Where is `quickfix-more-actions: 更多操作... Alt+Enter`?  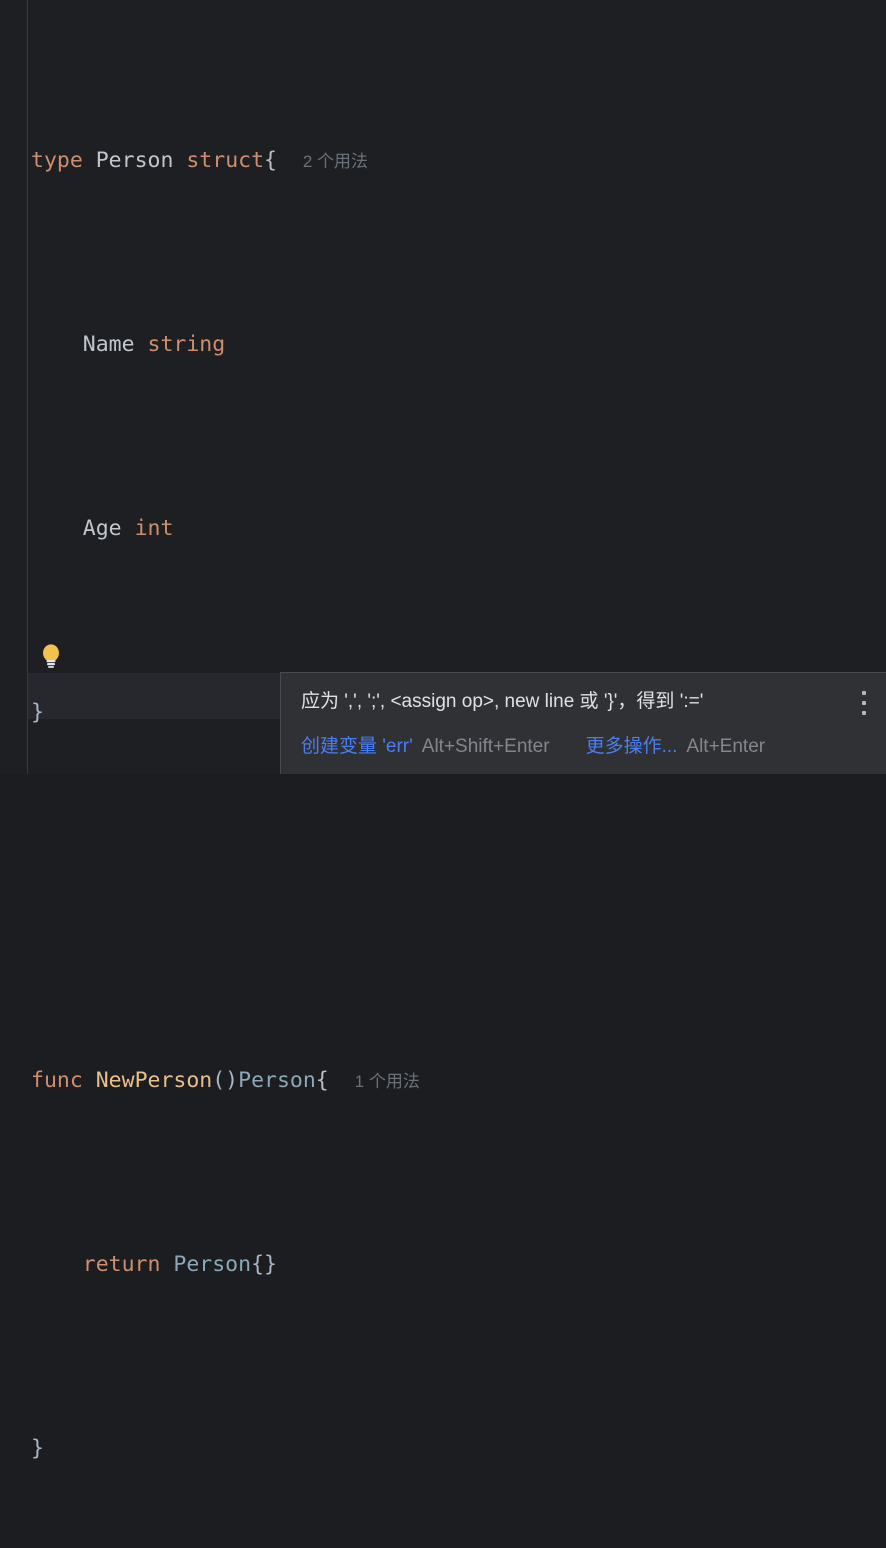
quickfix-more-actions: 更多操作... Alt+Enter is located at coordinates (676, 744).